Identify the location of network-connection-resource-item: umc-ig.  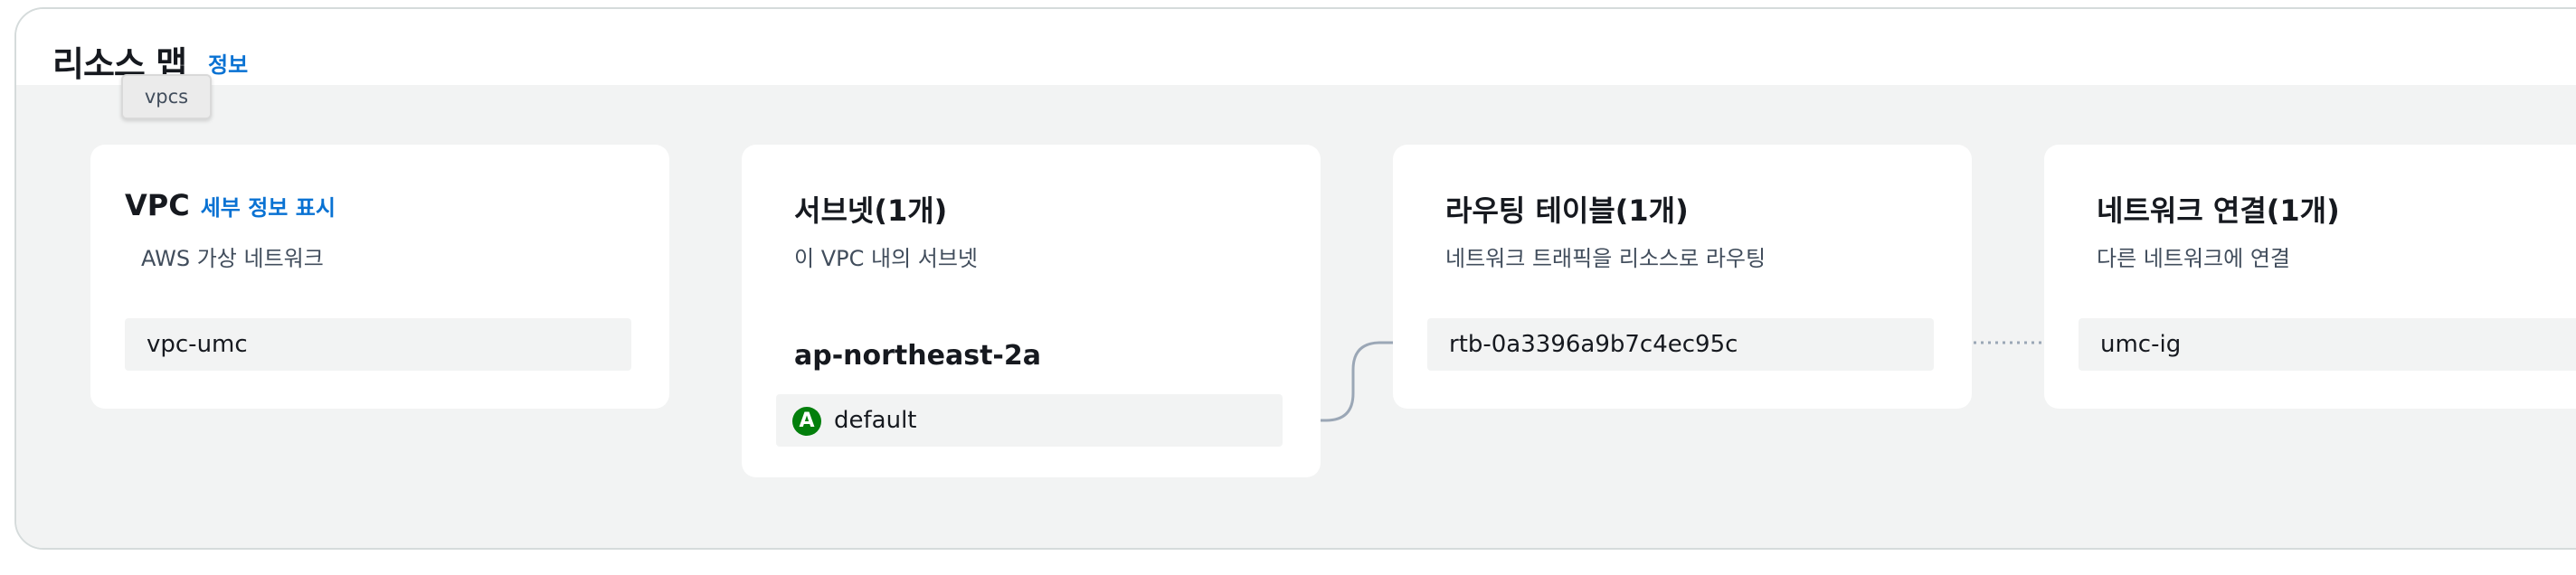
(2327, 344).